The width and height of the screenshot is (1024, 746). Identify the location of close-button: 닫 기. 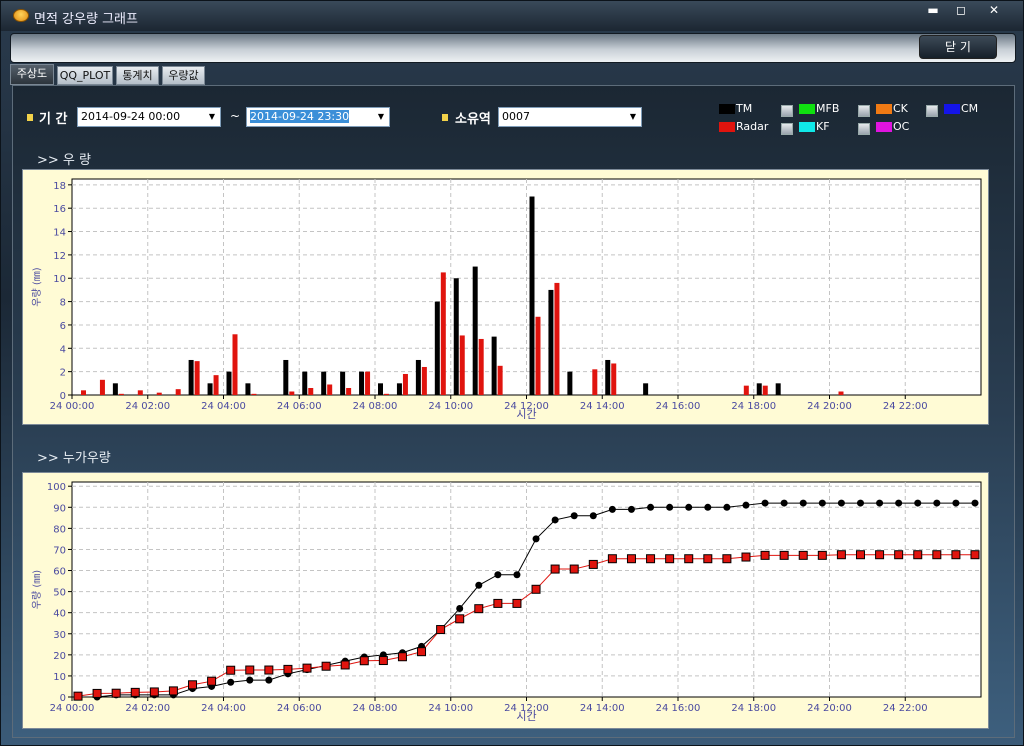
(958, 47).